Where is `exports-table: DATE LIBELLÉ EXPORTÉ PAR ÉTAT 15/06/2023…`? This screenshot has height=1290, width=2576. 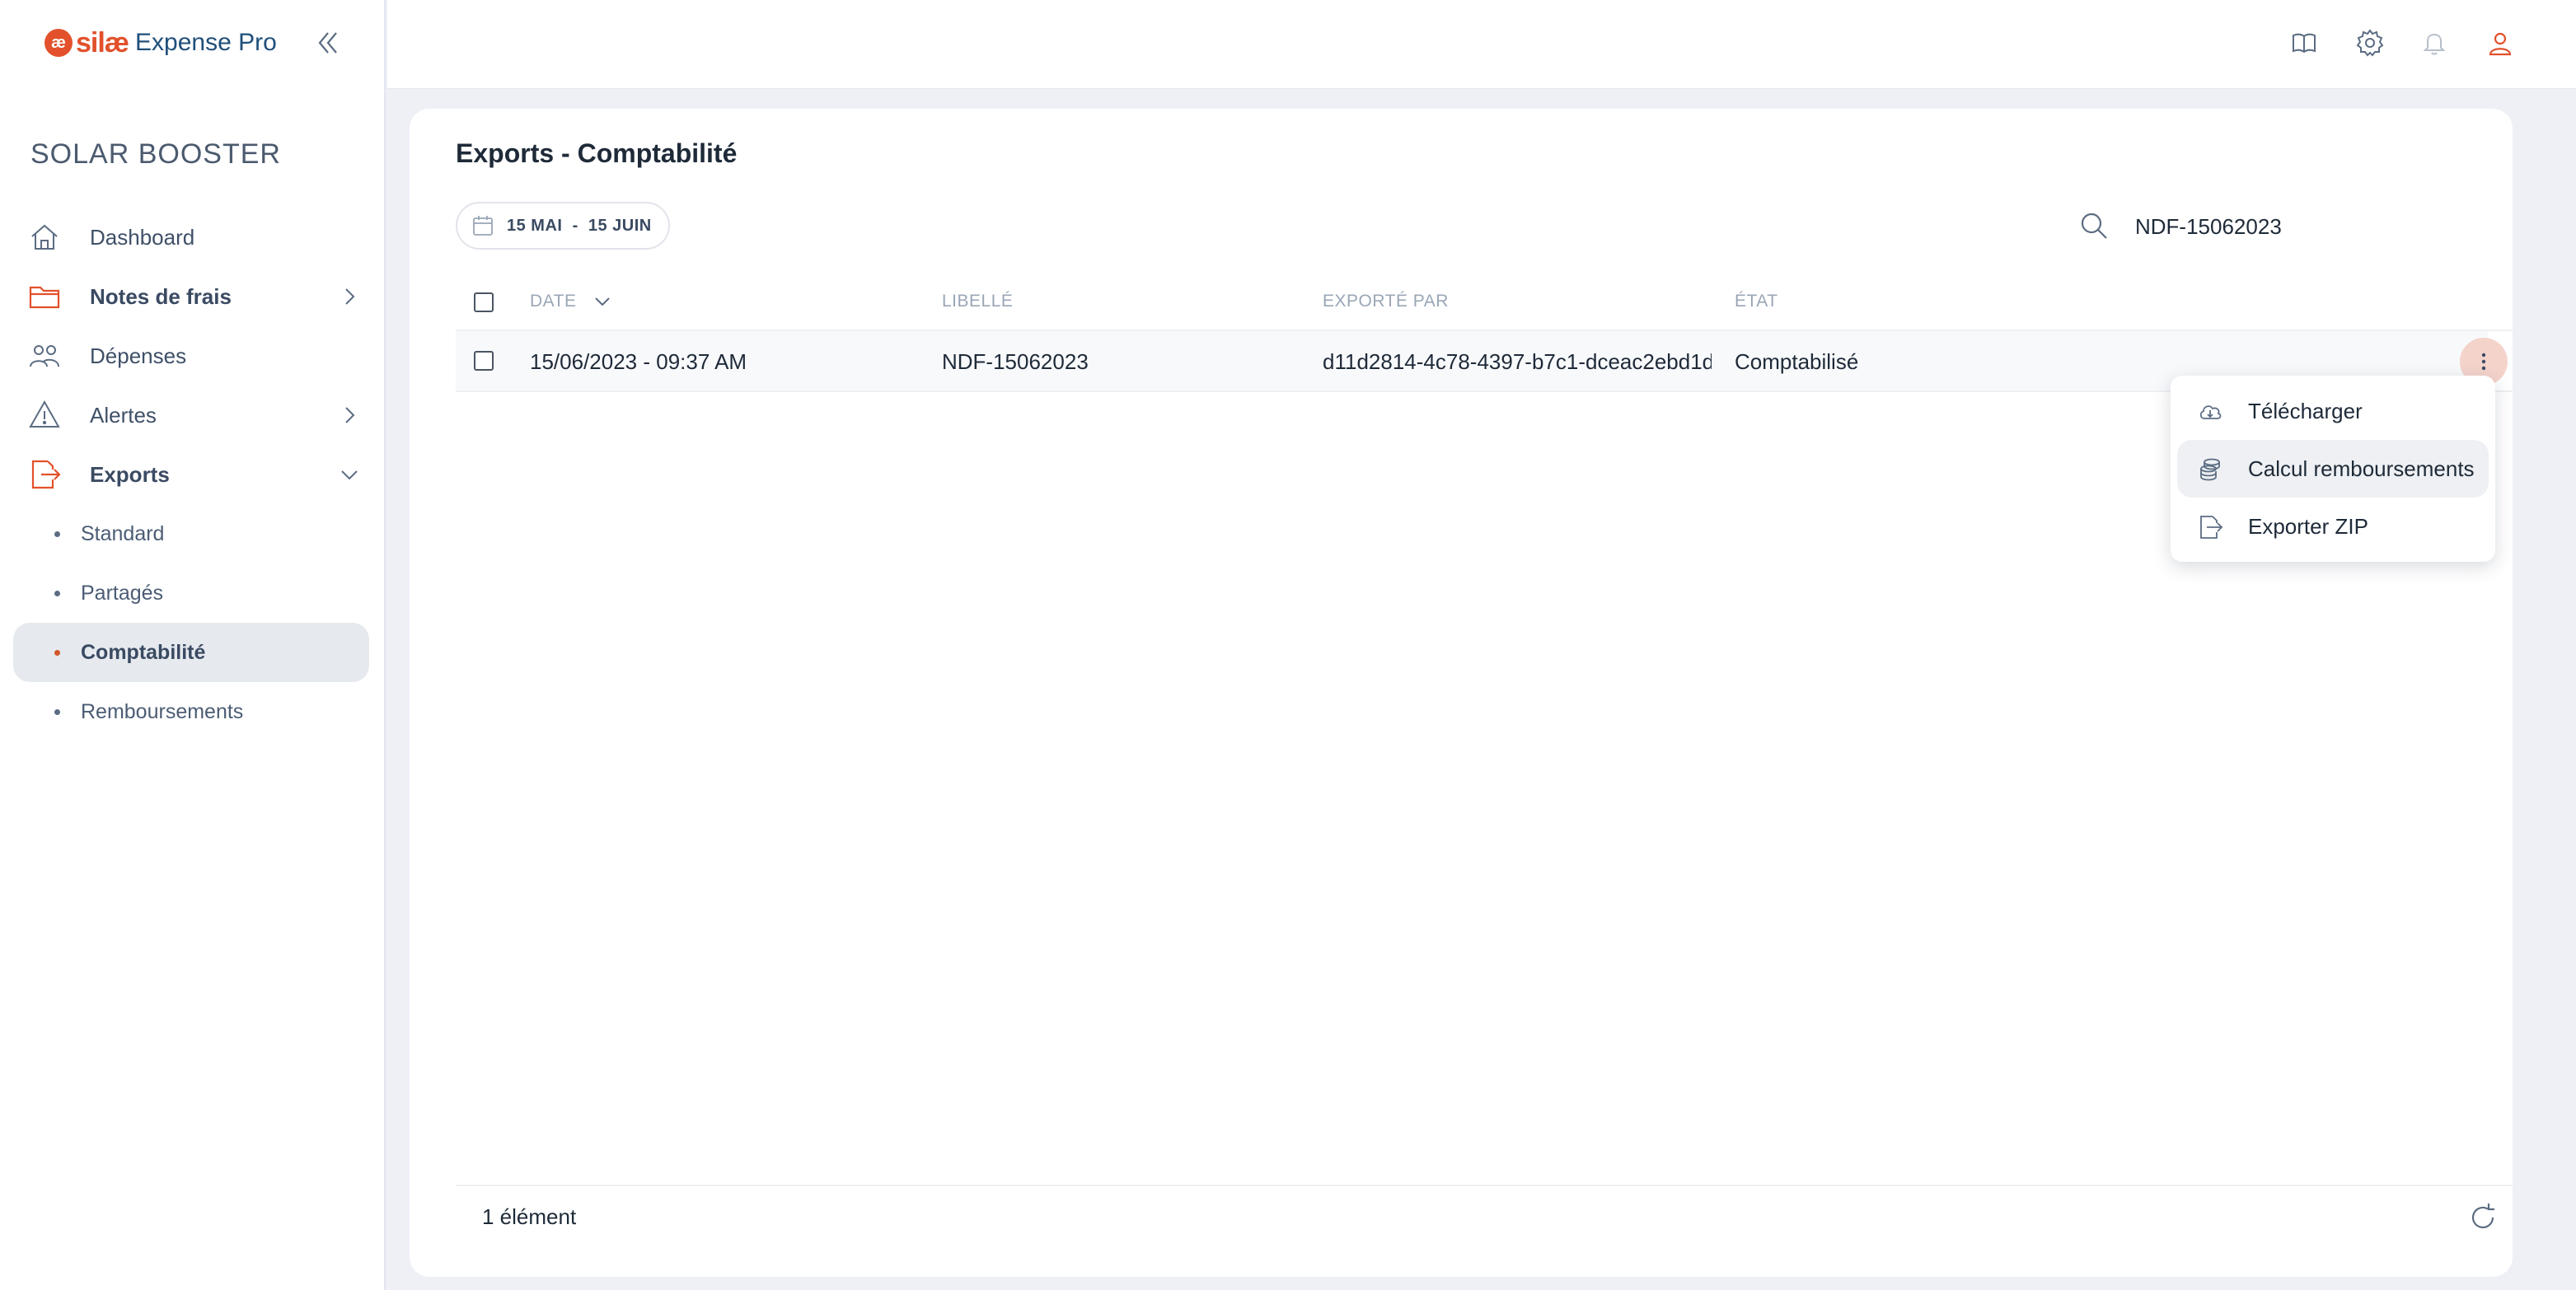
exports-table: DATE LIBELLÉ EXPORTÉ PAR ÉTAT 15/06/2023… is located at coordinates (1484, 332).